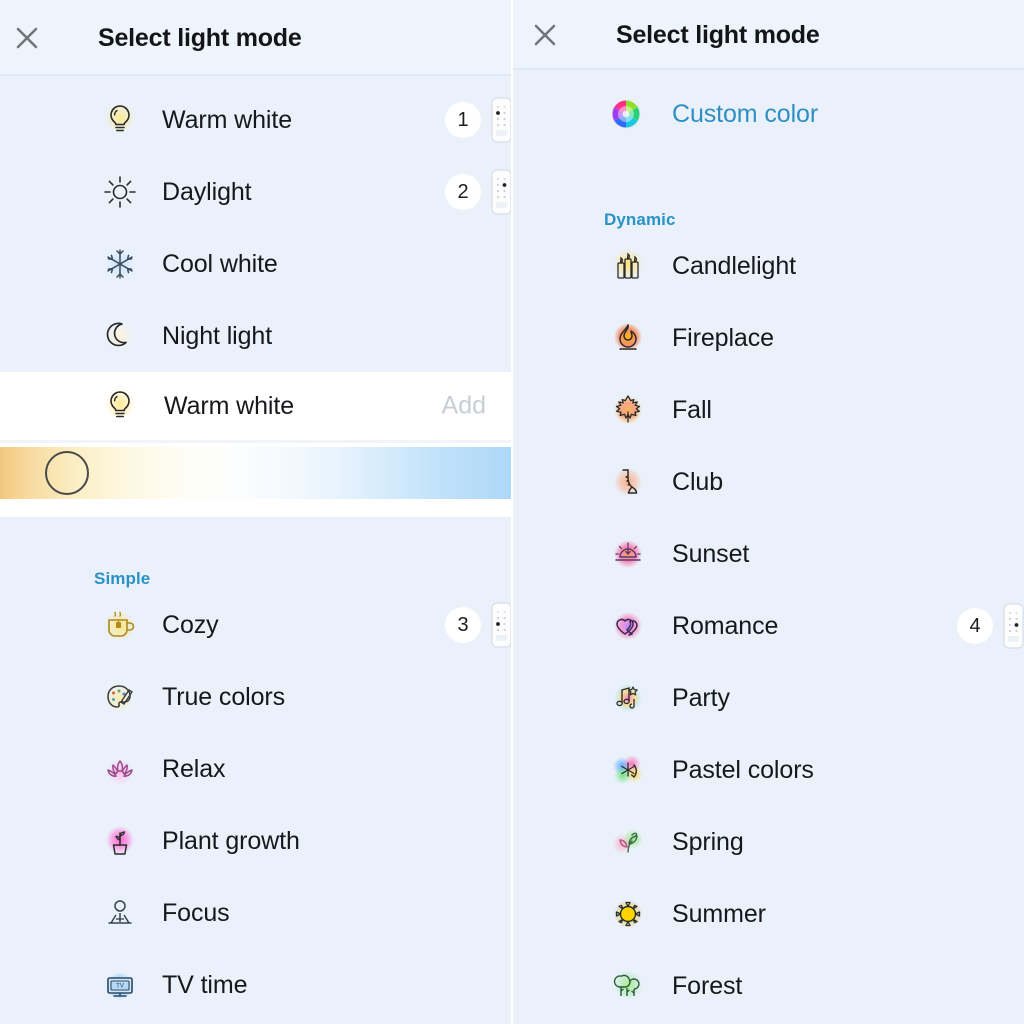  What do you see at coordinates (256, 985) in the screenshot?
I see `list-item-tv-time: TV TV time` at bounding box center [256, 985].